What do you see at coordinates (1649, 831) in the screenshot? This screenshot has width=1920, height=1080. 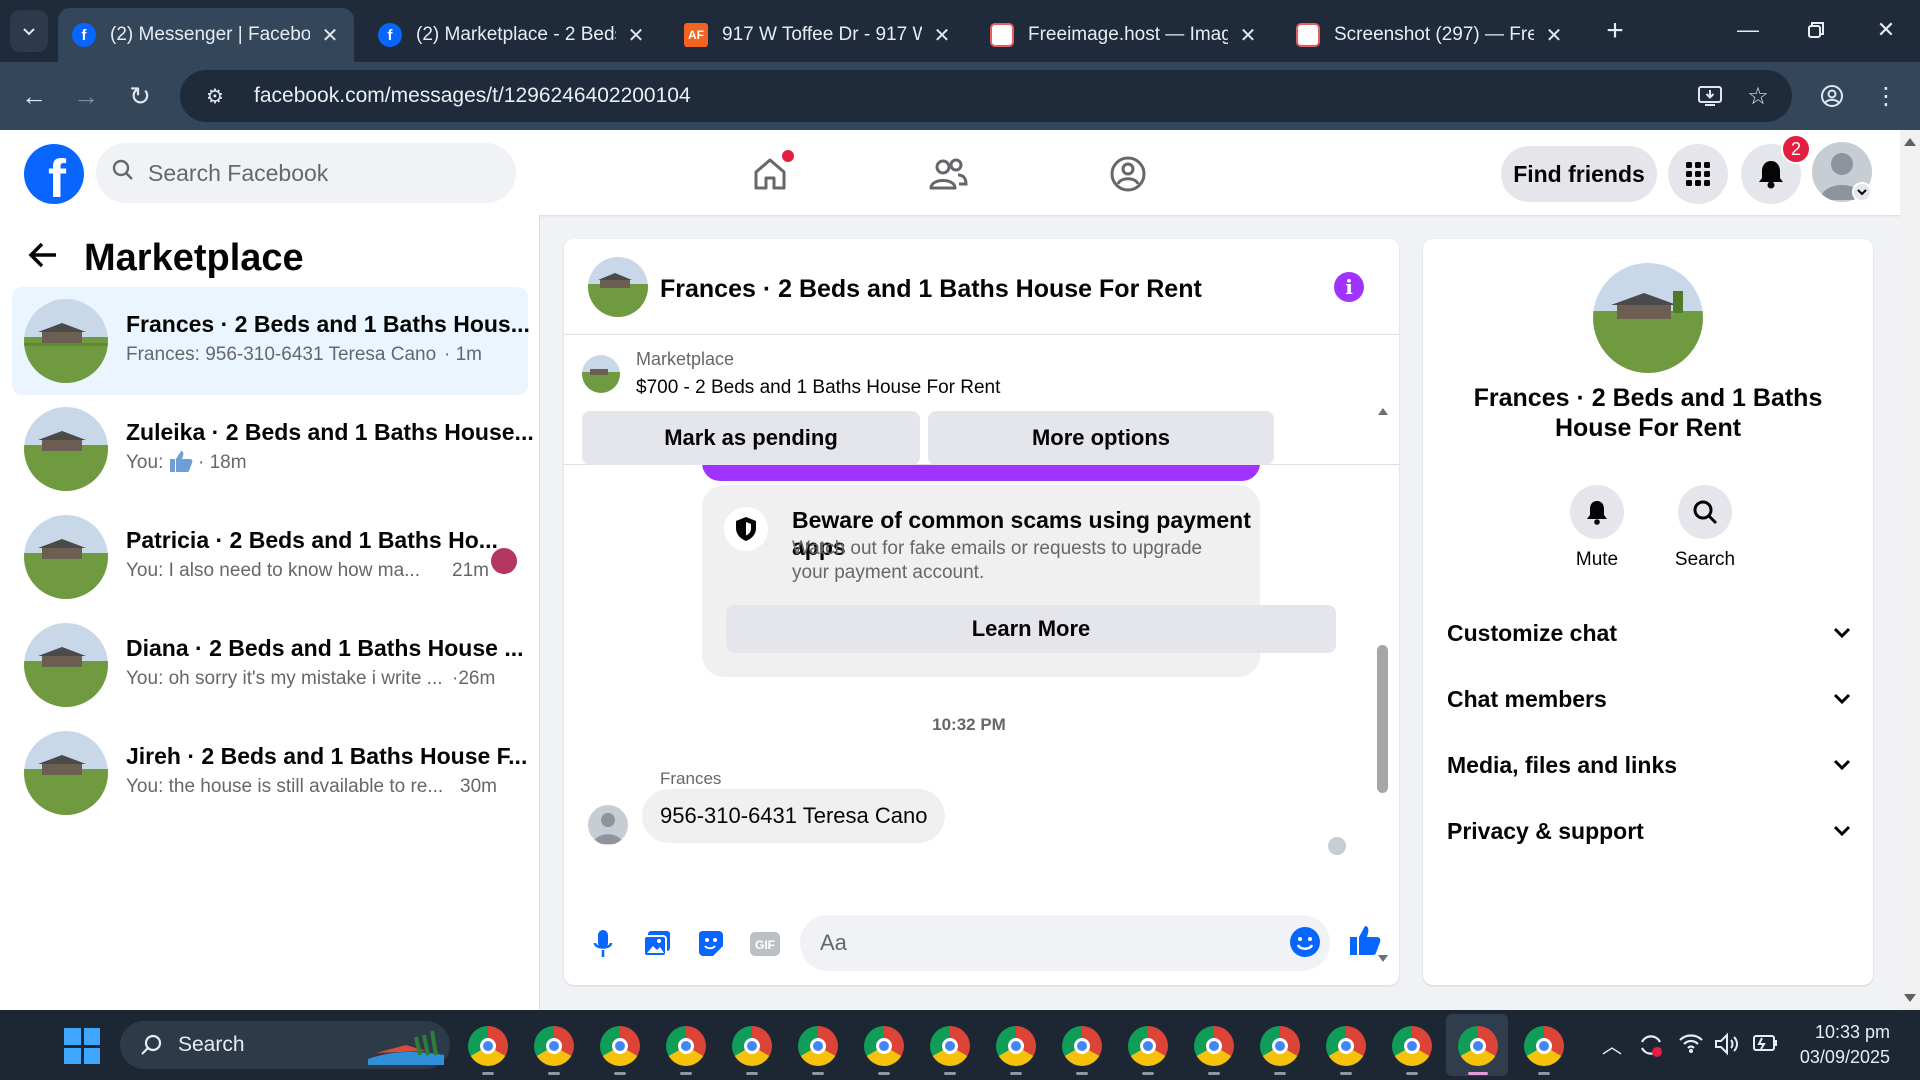 I see `privacy-support-row: Privacy & support` at bounding box center [1649, 831].